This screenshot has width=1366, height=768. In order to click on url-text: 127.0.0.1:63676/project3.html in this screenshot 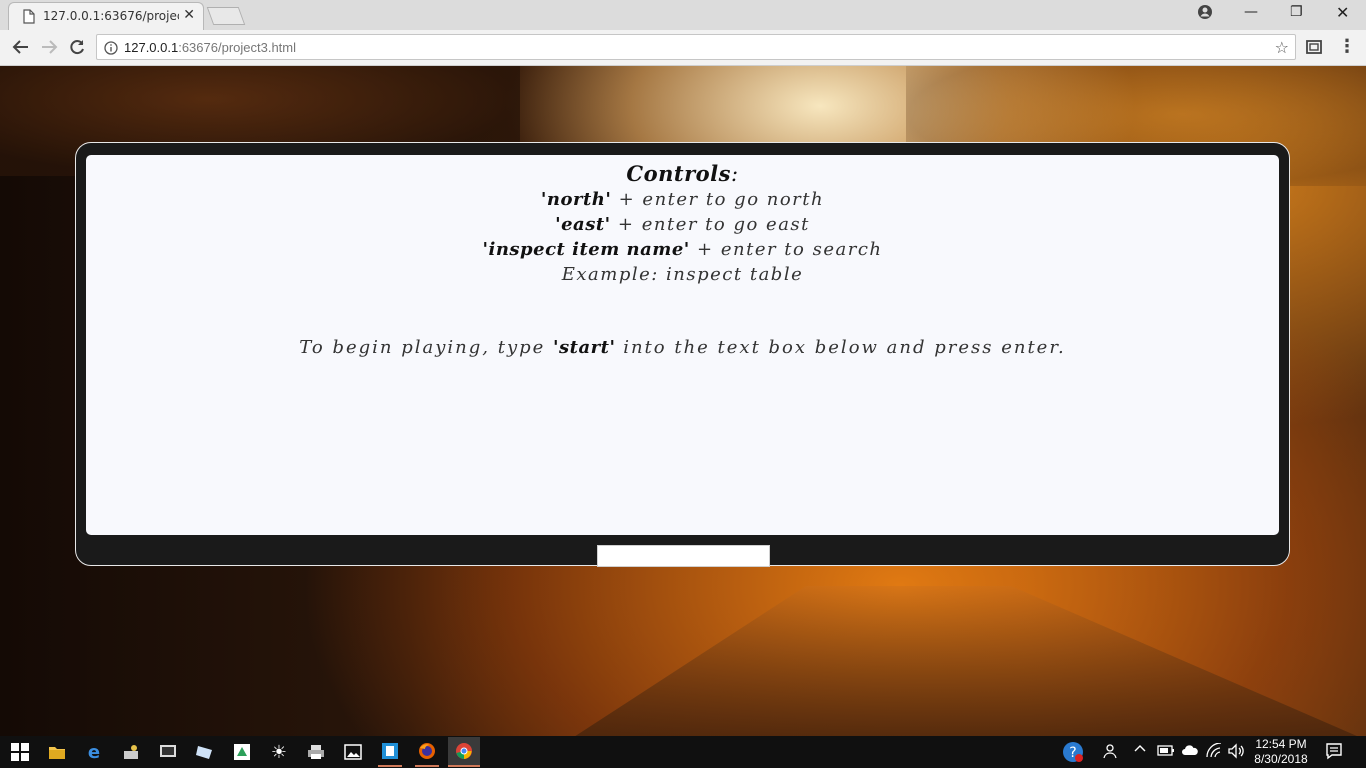, I will do `click(210, 47)`.